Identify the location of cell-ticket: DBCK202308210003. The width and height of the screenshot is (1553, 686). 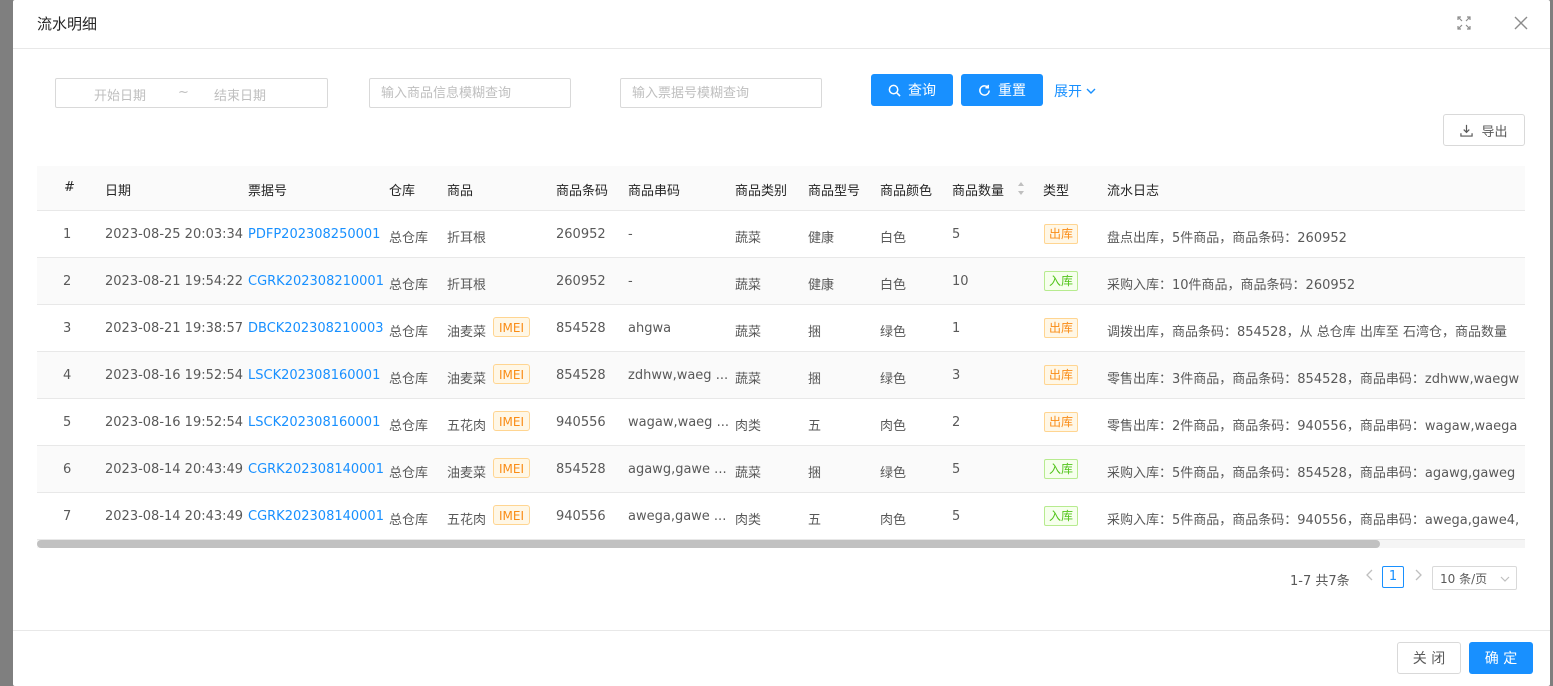
(316, 328).